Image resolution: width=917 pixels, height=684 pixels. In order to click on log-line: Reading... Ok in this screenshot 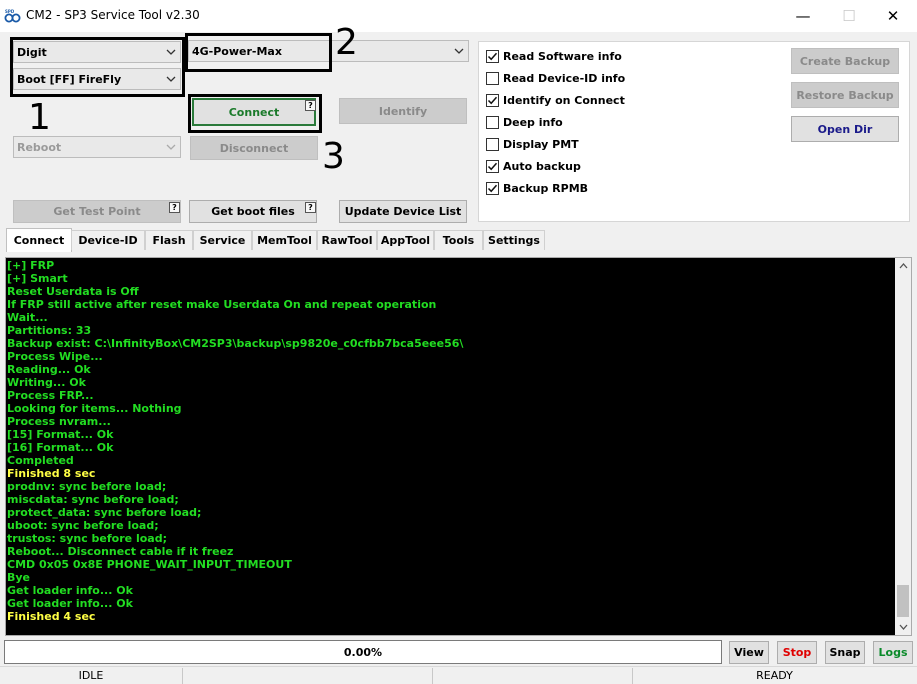, I will do `click(49, 369)`.